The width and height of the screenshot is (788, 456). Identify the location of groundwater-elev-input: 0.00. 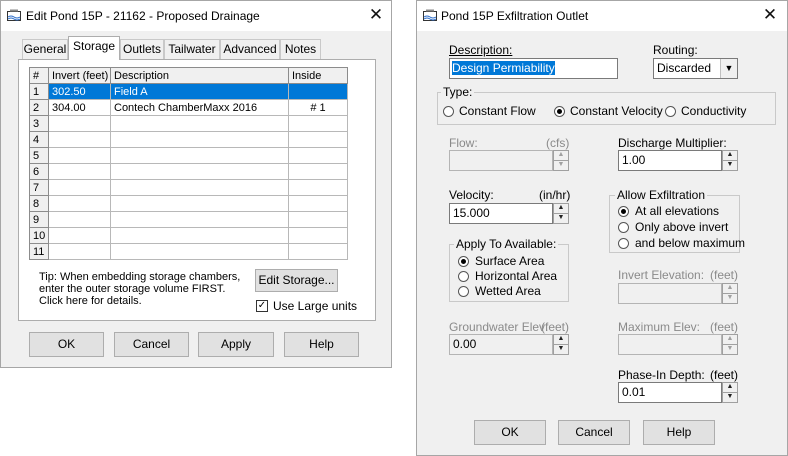
(501, 344).